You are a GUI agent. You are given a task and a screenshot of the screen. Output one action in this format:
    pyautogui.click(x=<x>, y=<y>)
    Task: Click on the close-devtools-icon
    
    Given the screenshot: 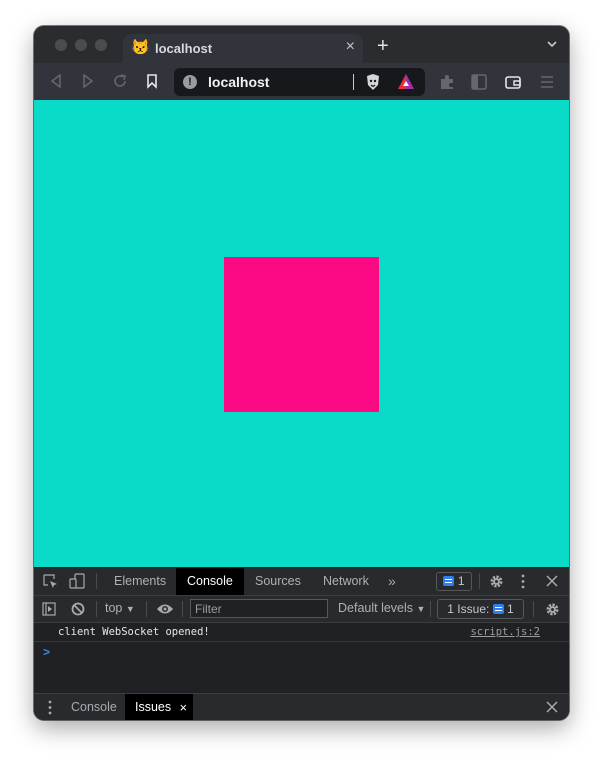 What is the action you would take?
    pyautogui.click(x=552, y=581)
    